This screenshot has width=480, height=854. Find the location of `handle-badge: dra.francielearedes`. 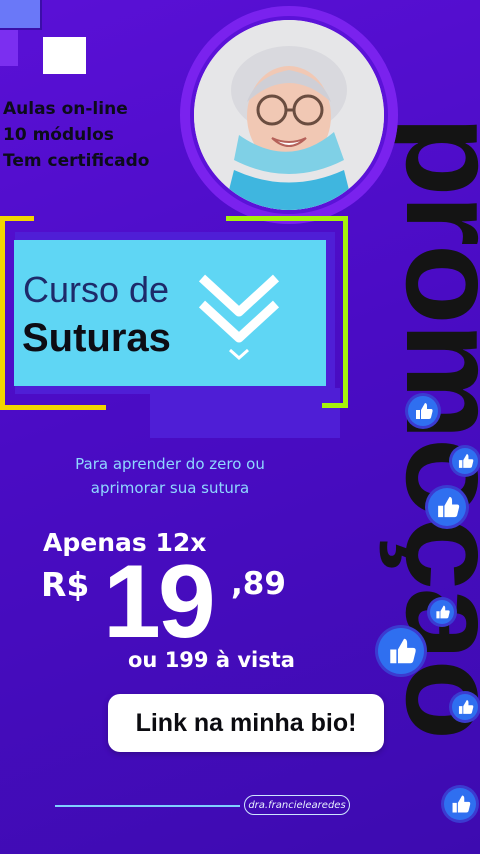

handle-badge: dra.francielearedes is located at coordinates (297, 805).